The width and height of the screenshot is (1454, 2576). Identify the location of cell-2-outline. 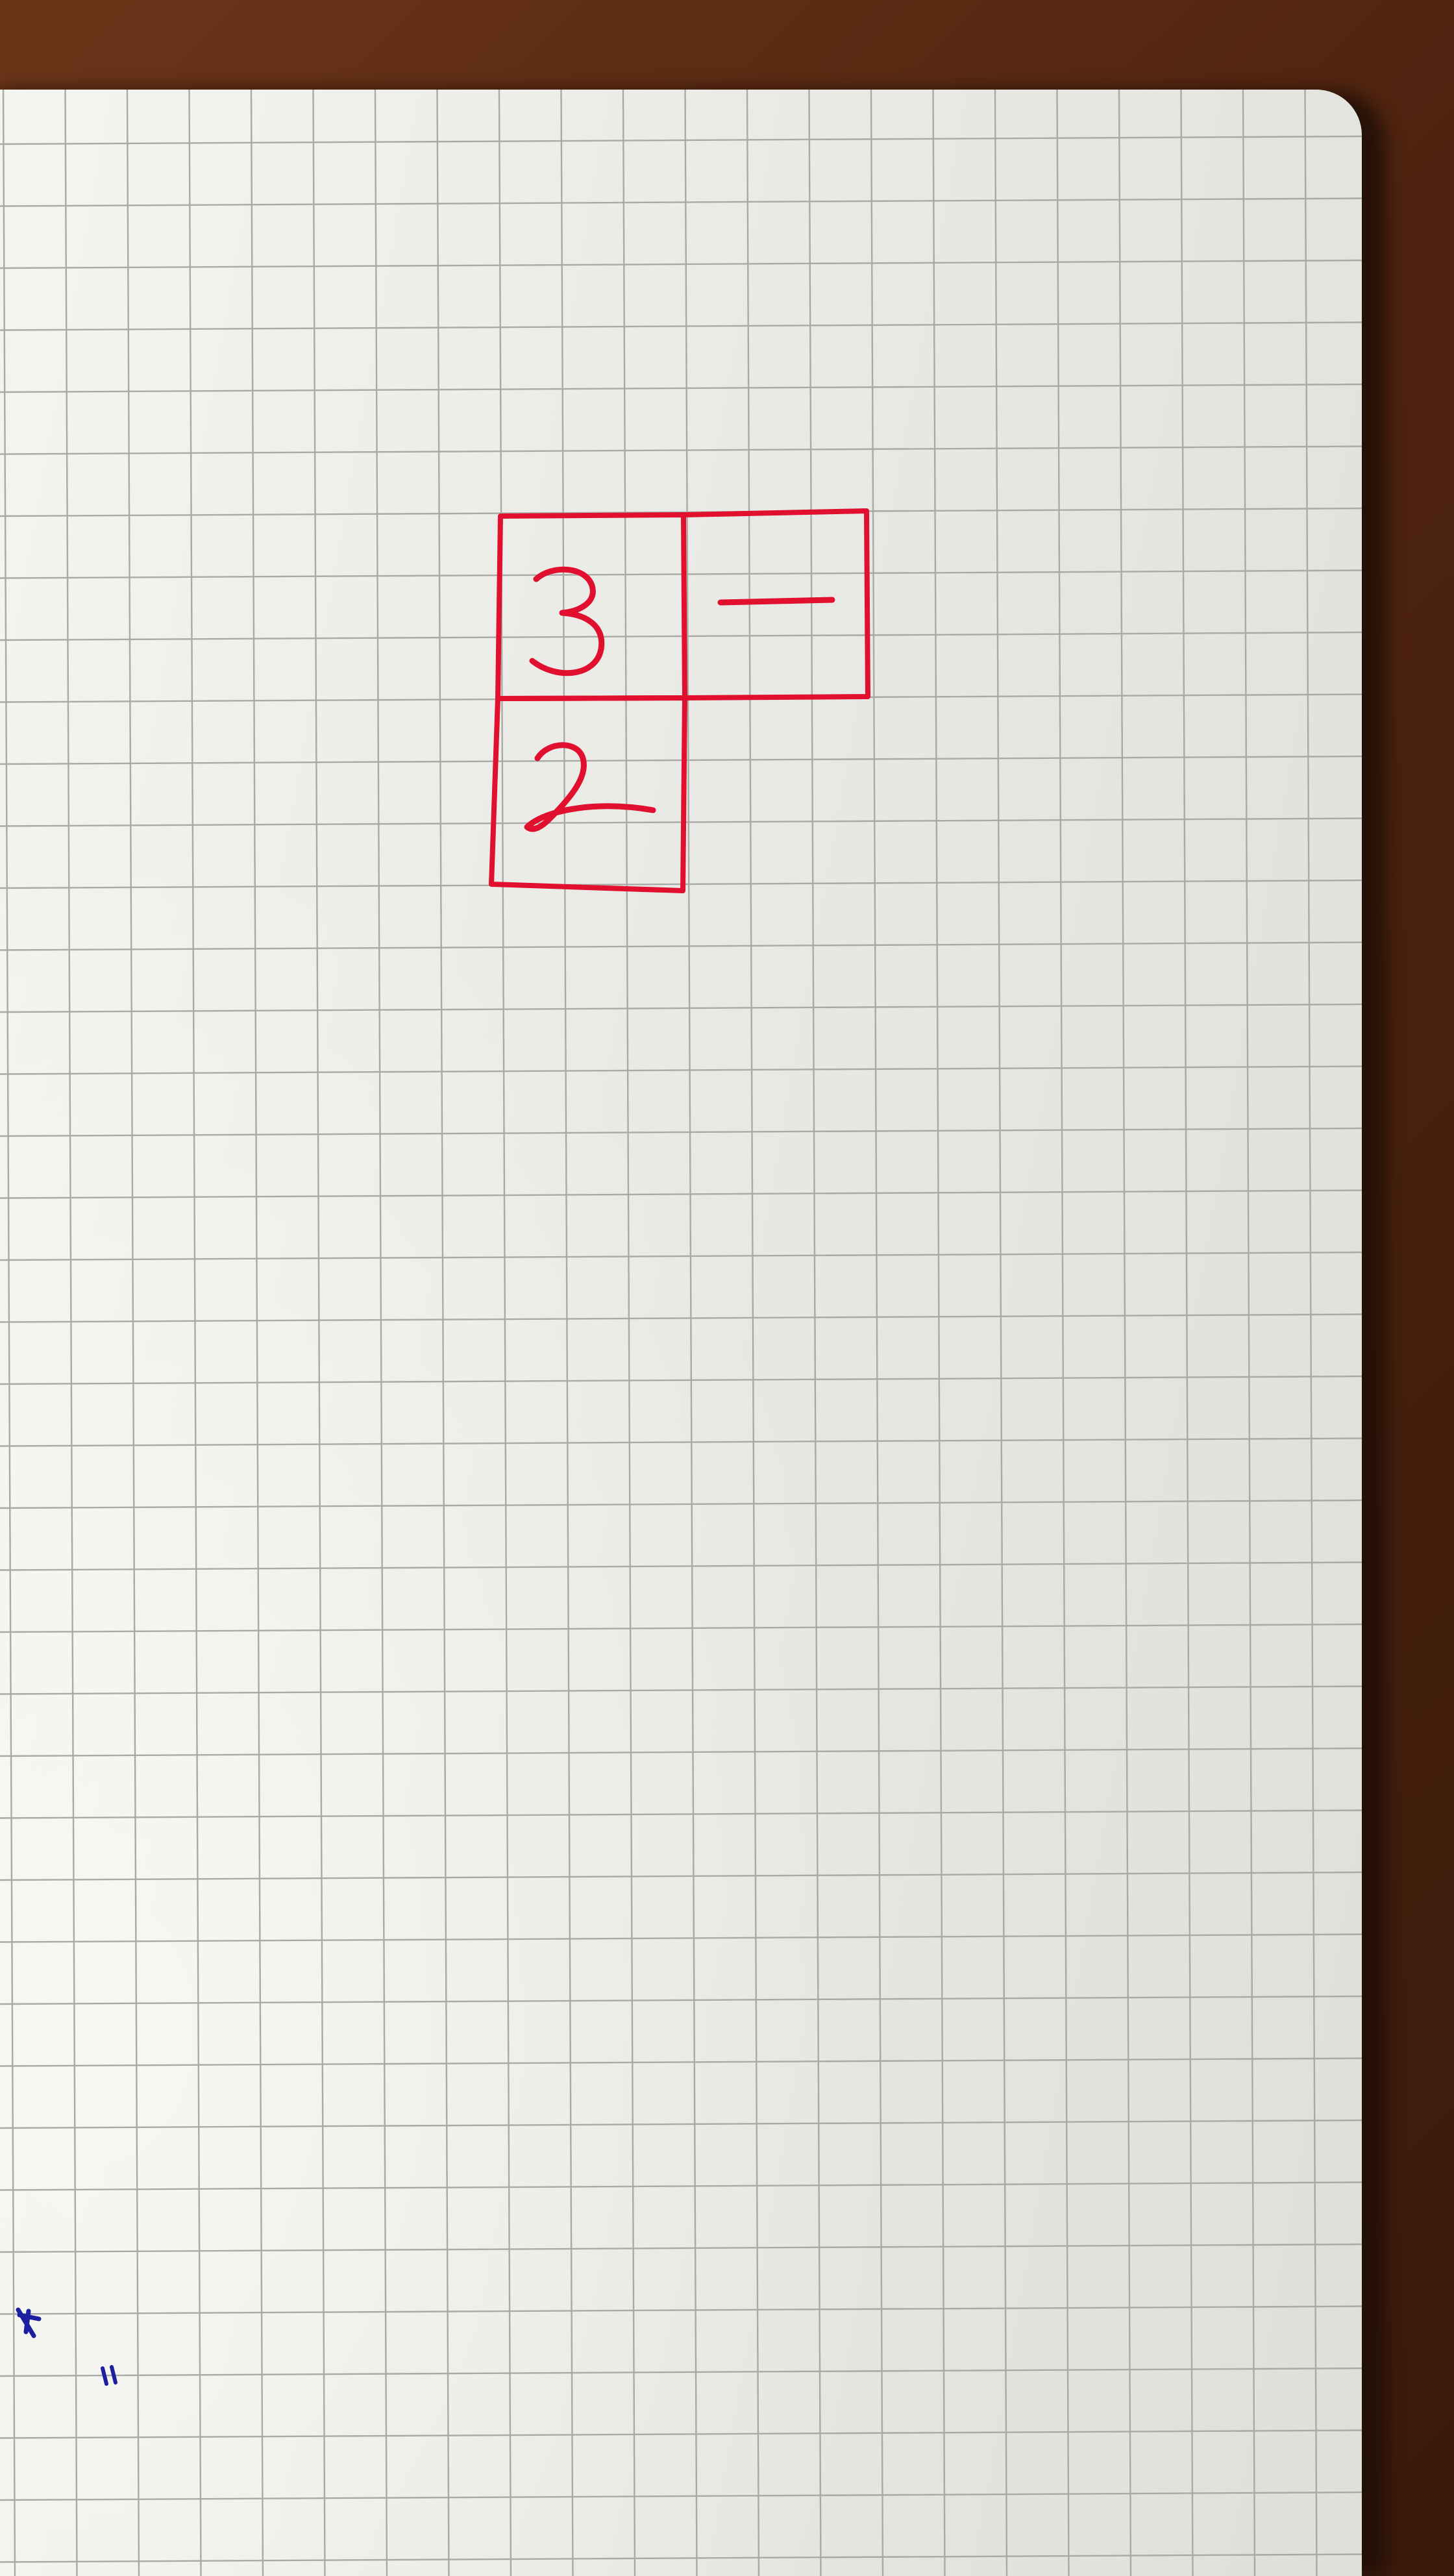
(588, 794).